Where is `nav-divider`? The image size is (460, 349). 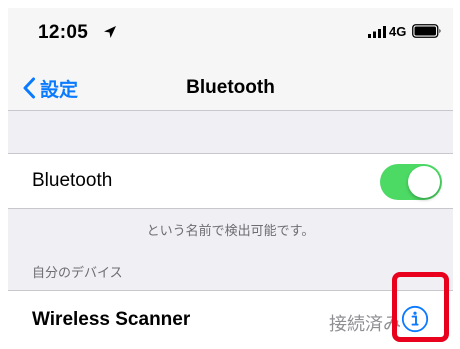
nav-divider is located at coordinates (230, 110).